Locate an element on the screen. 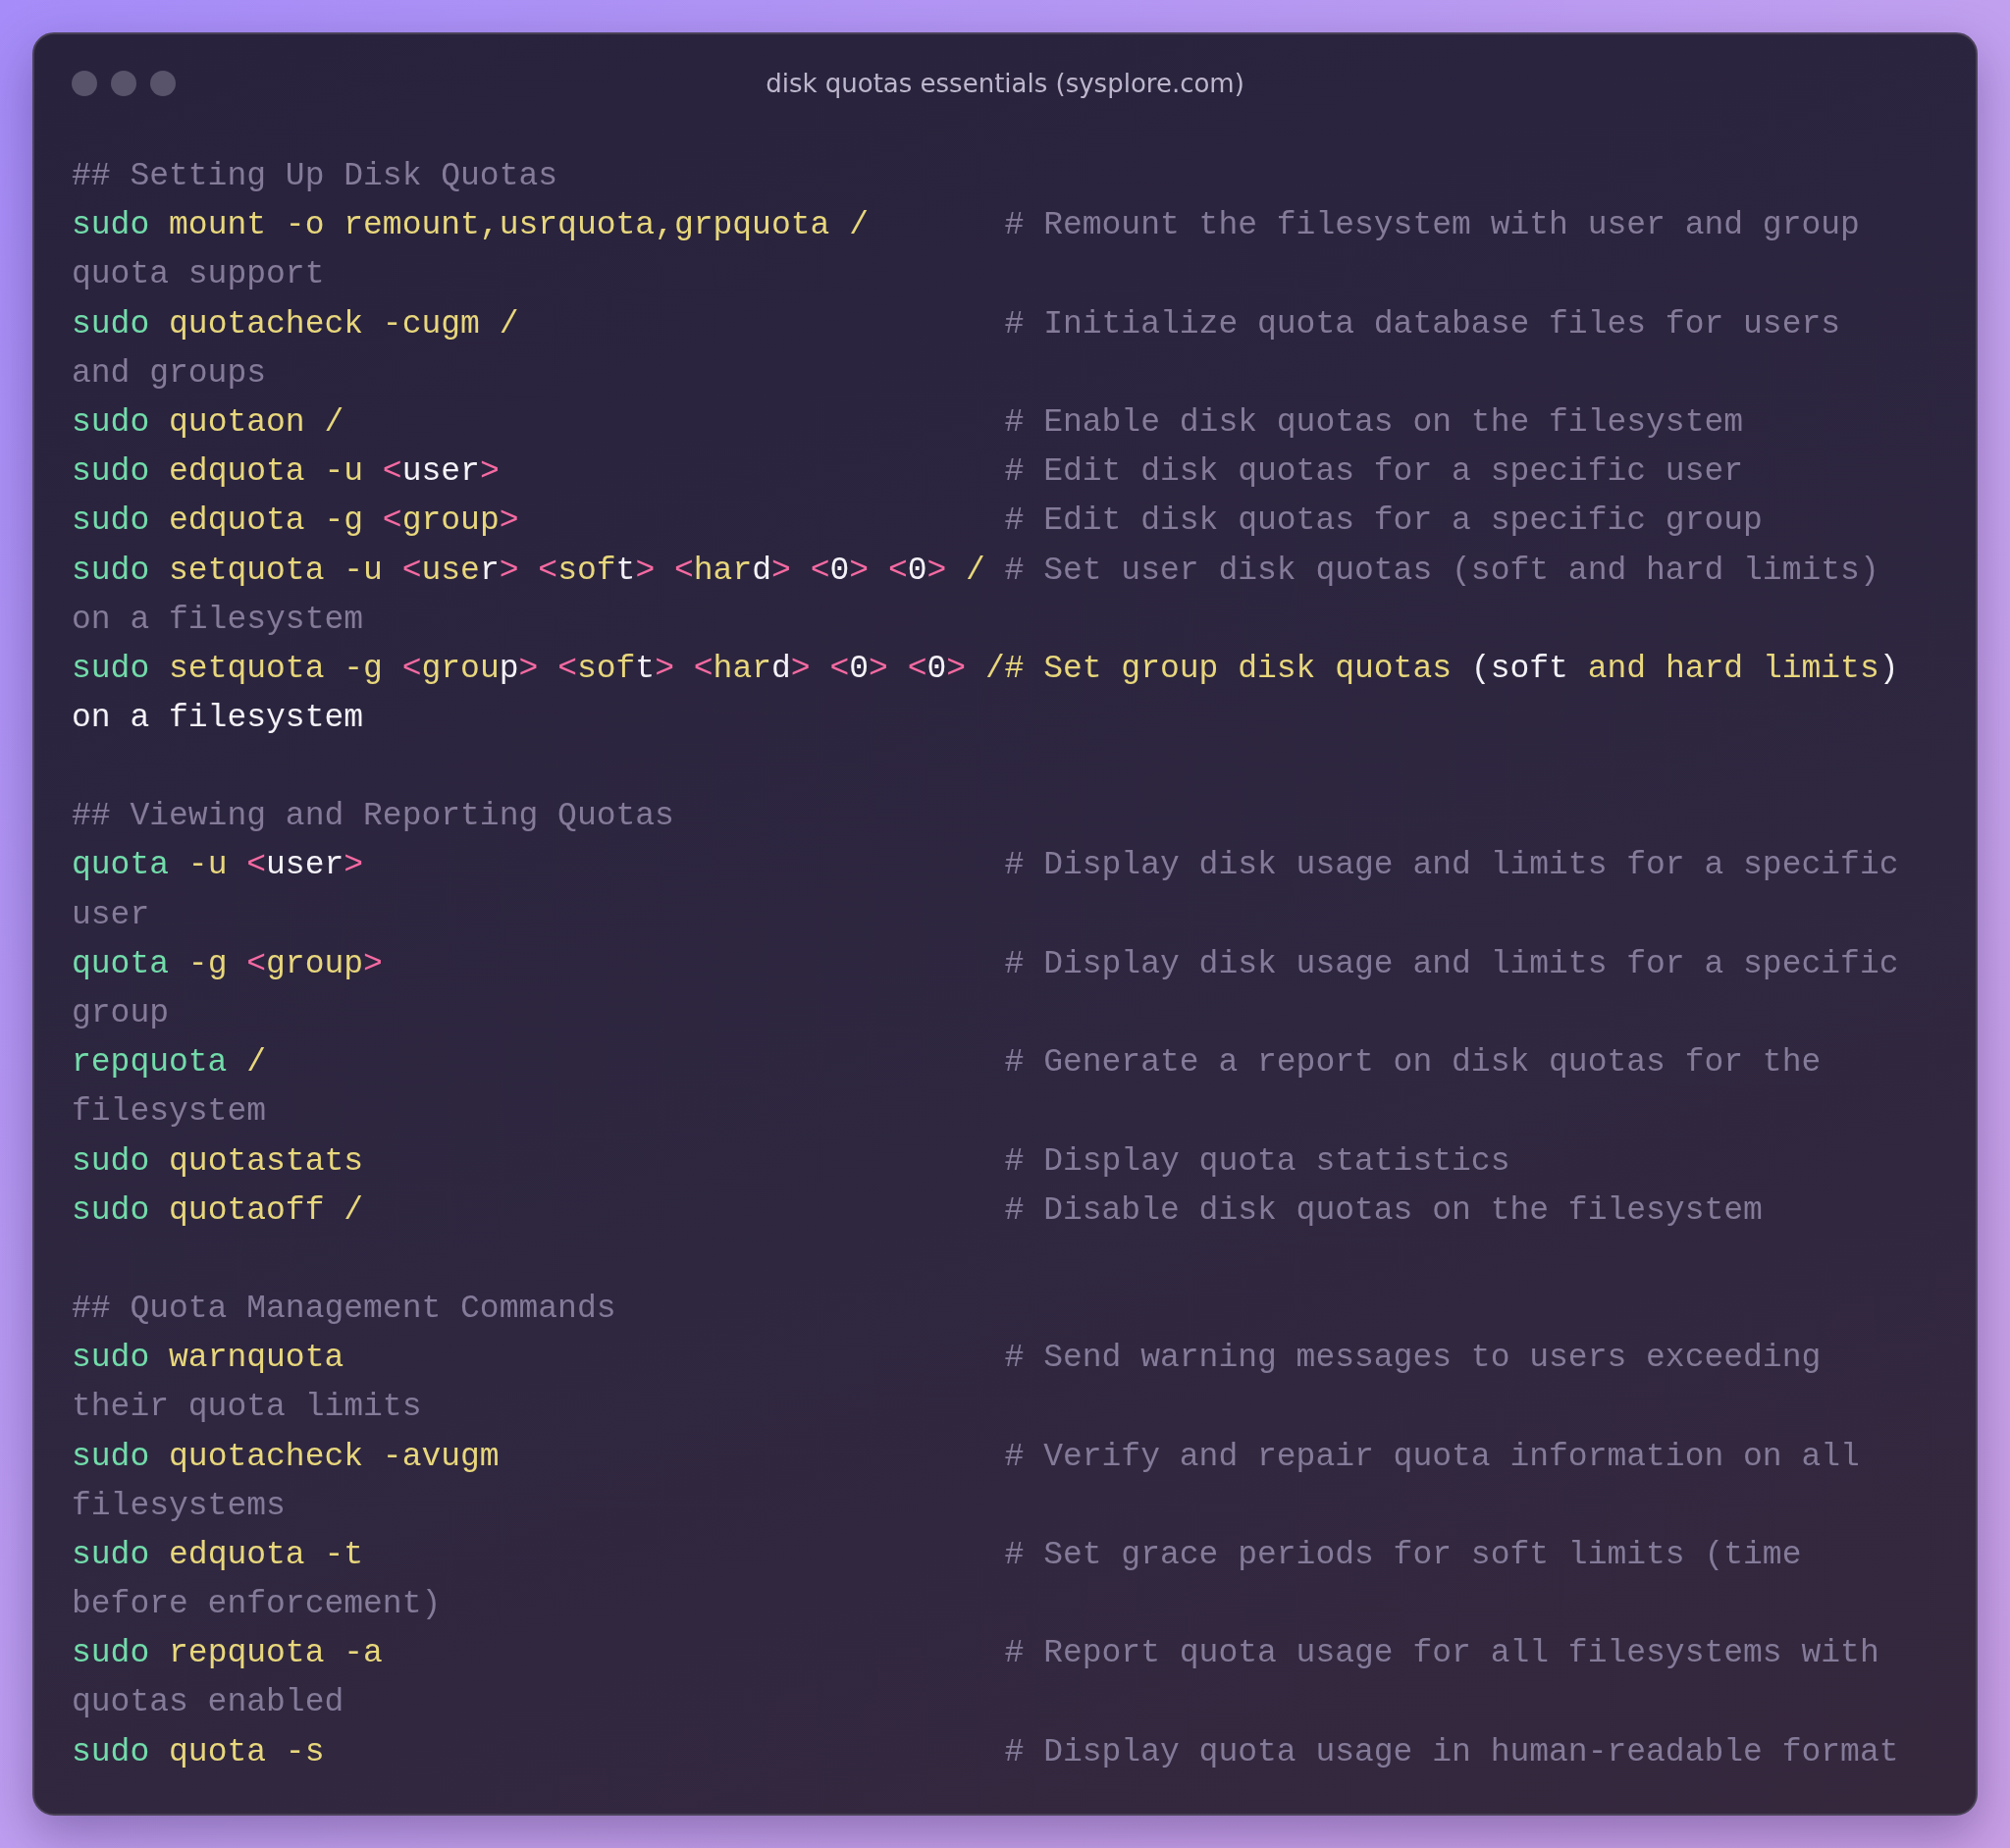 The width and height of the screenshot is (2010, 1848). code-argument: quotaoff / is located at coordinates (266, 1210).